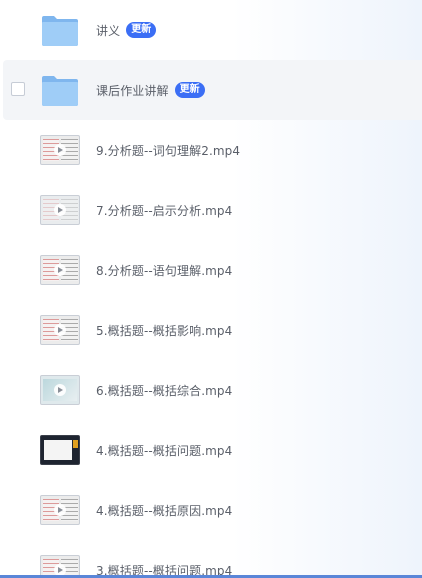 The image size is (422, 578). I want to click on video-row: 4.概括题--概括问题.mp4, so click(211, 450).